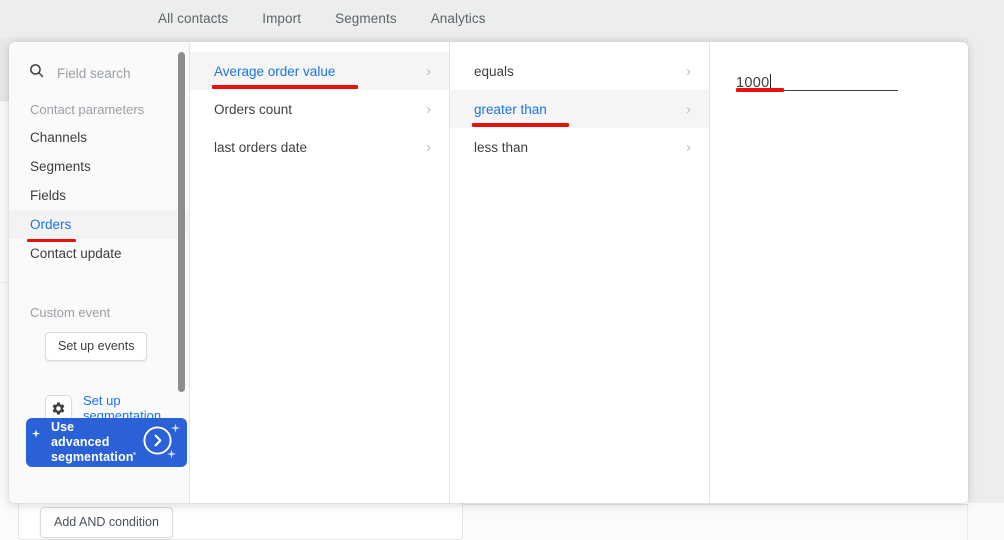  Describe the element at coordinates (92, 442) in the screenshot. I see `use-advanced-segmentation-label: Use advanced segmentation` at that location.